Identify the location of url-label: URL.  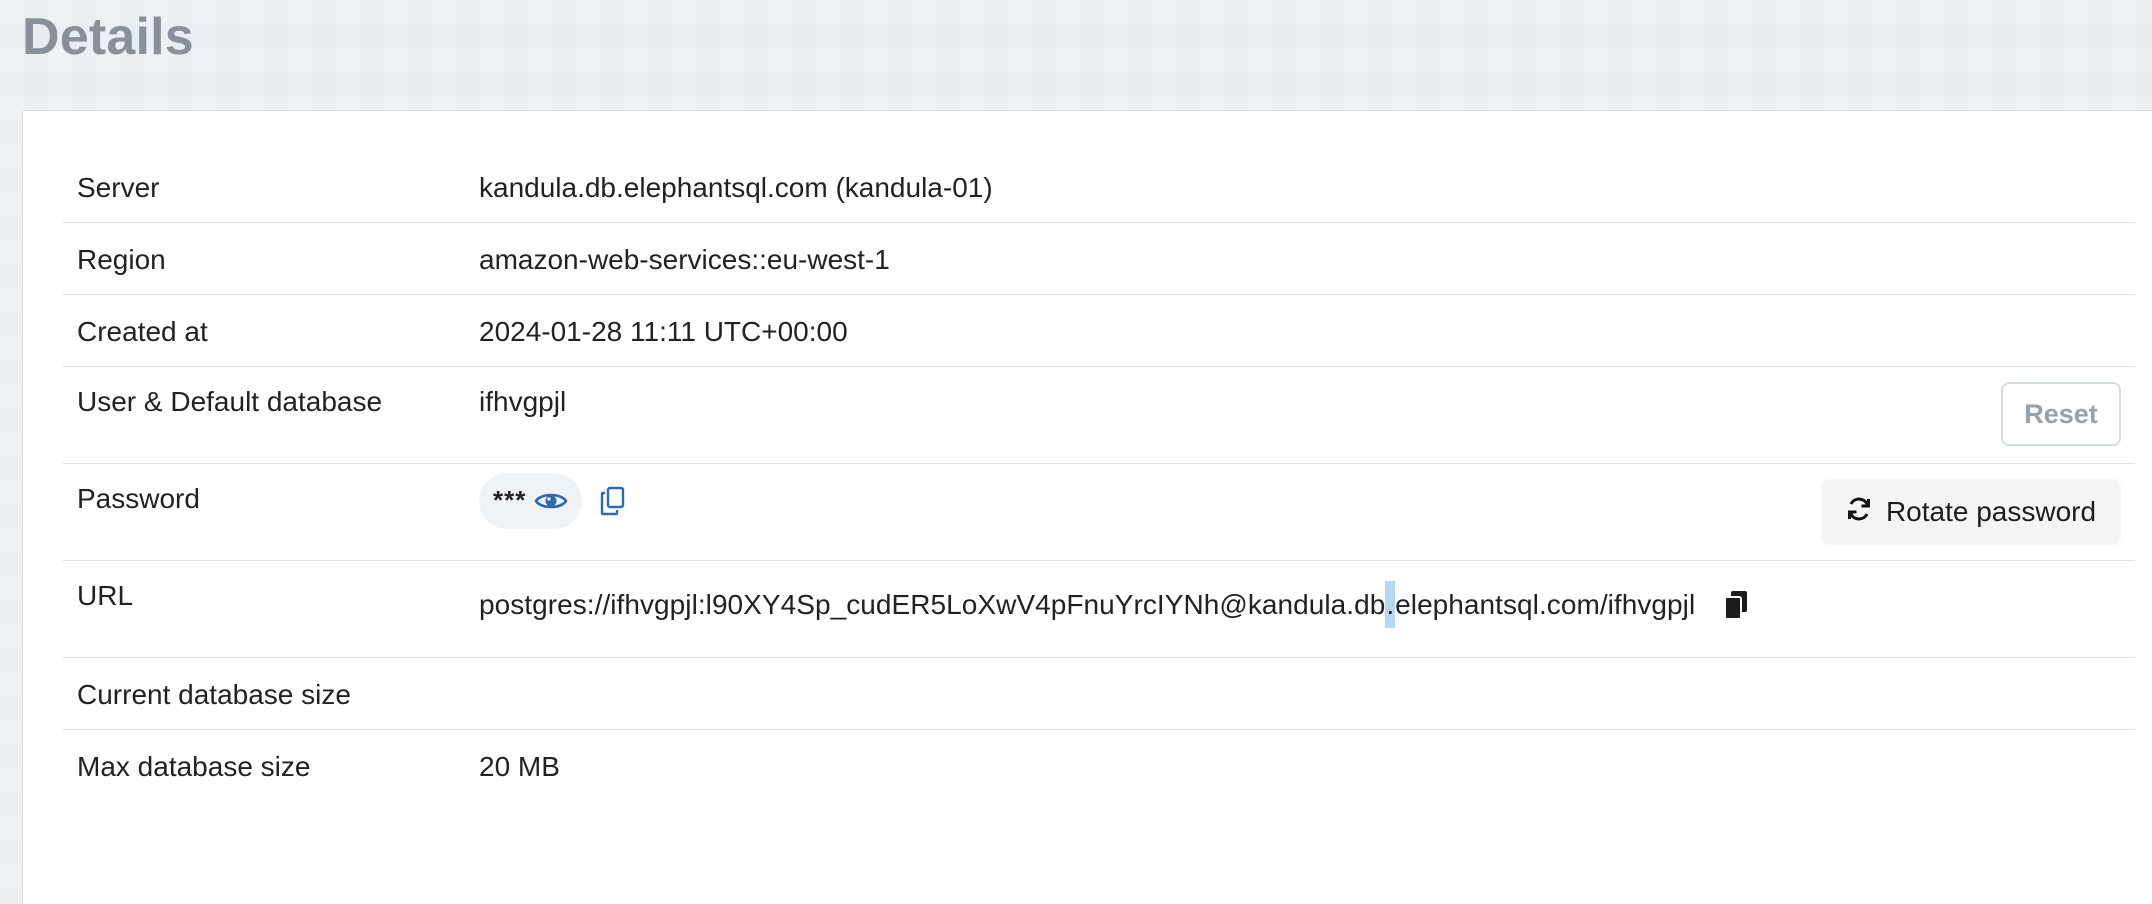
(105, 595).